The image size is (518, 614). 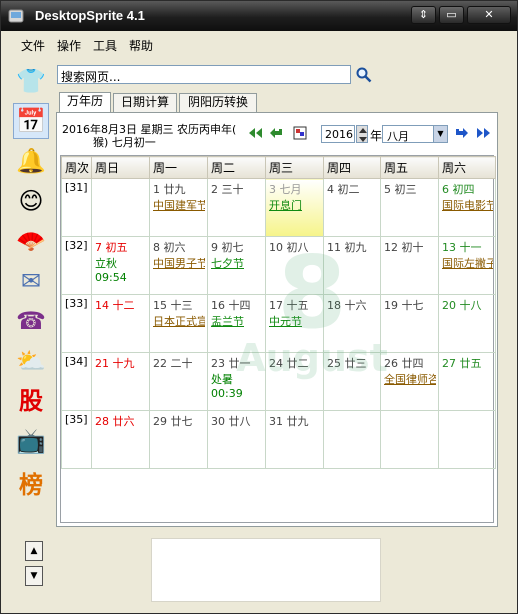 What do you see at coordinates (423, 15) in the screenshot?
I see `restore-button: ⇕` at bounding box center [423, 15].